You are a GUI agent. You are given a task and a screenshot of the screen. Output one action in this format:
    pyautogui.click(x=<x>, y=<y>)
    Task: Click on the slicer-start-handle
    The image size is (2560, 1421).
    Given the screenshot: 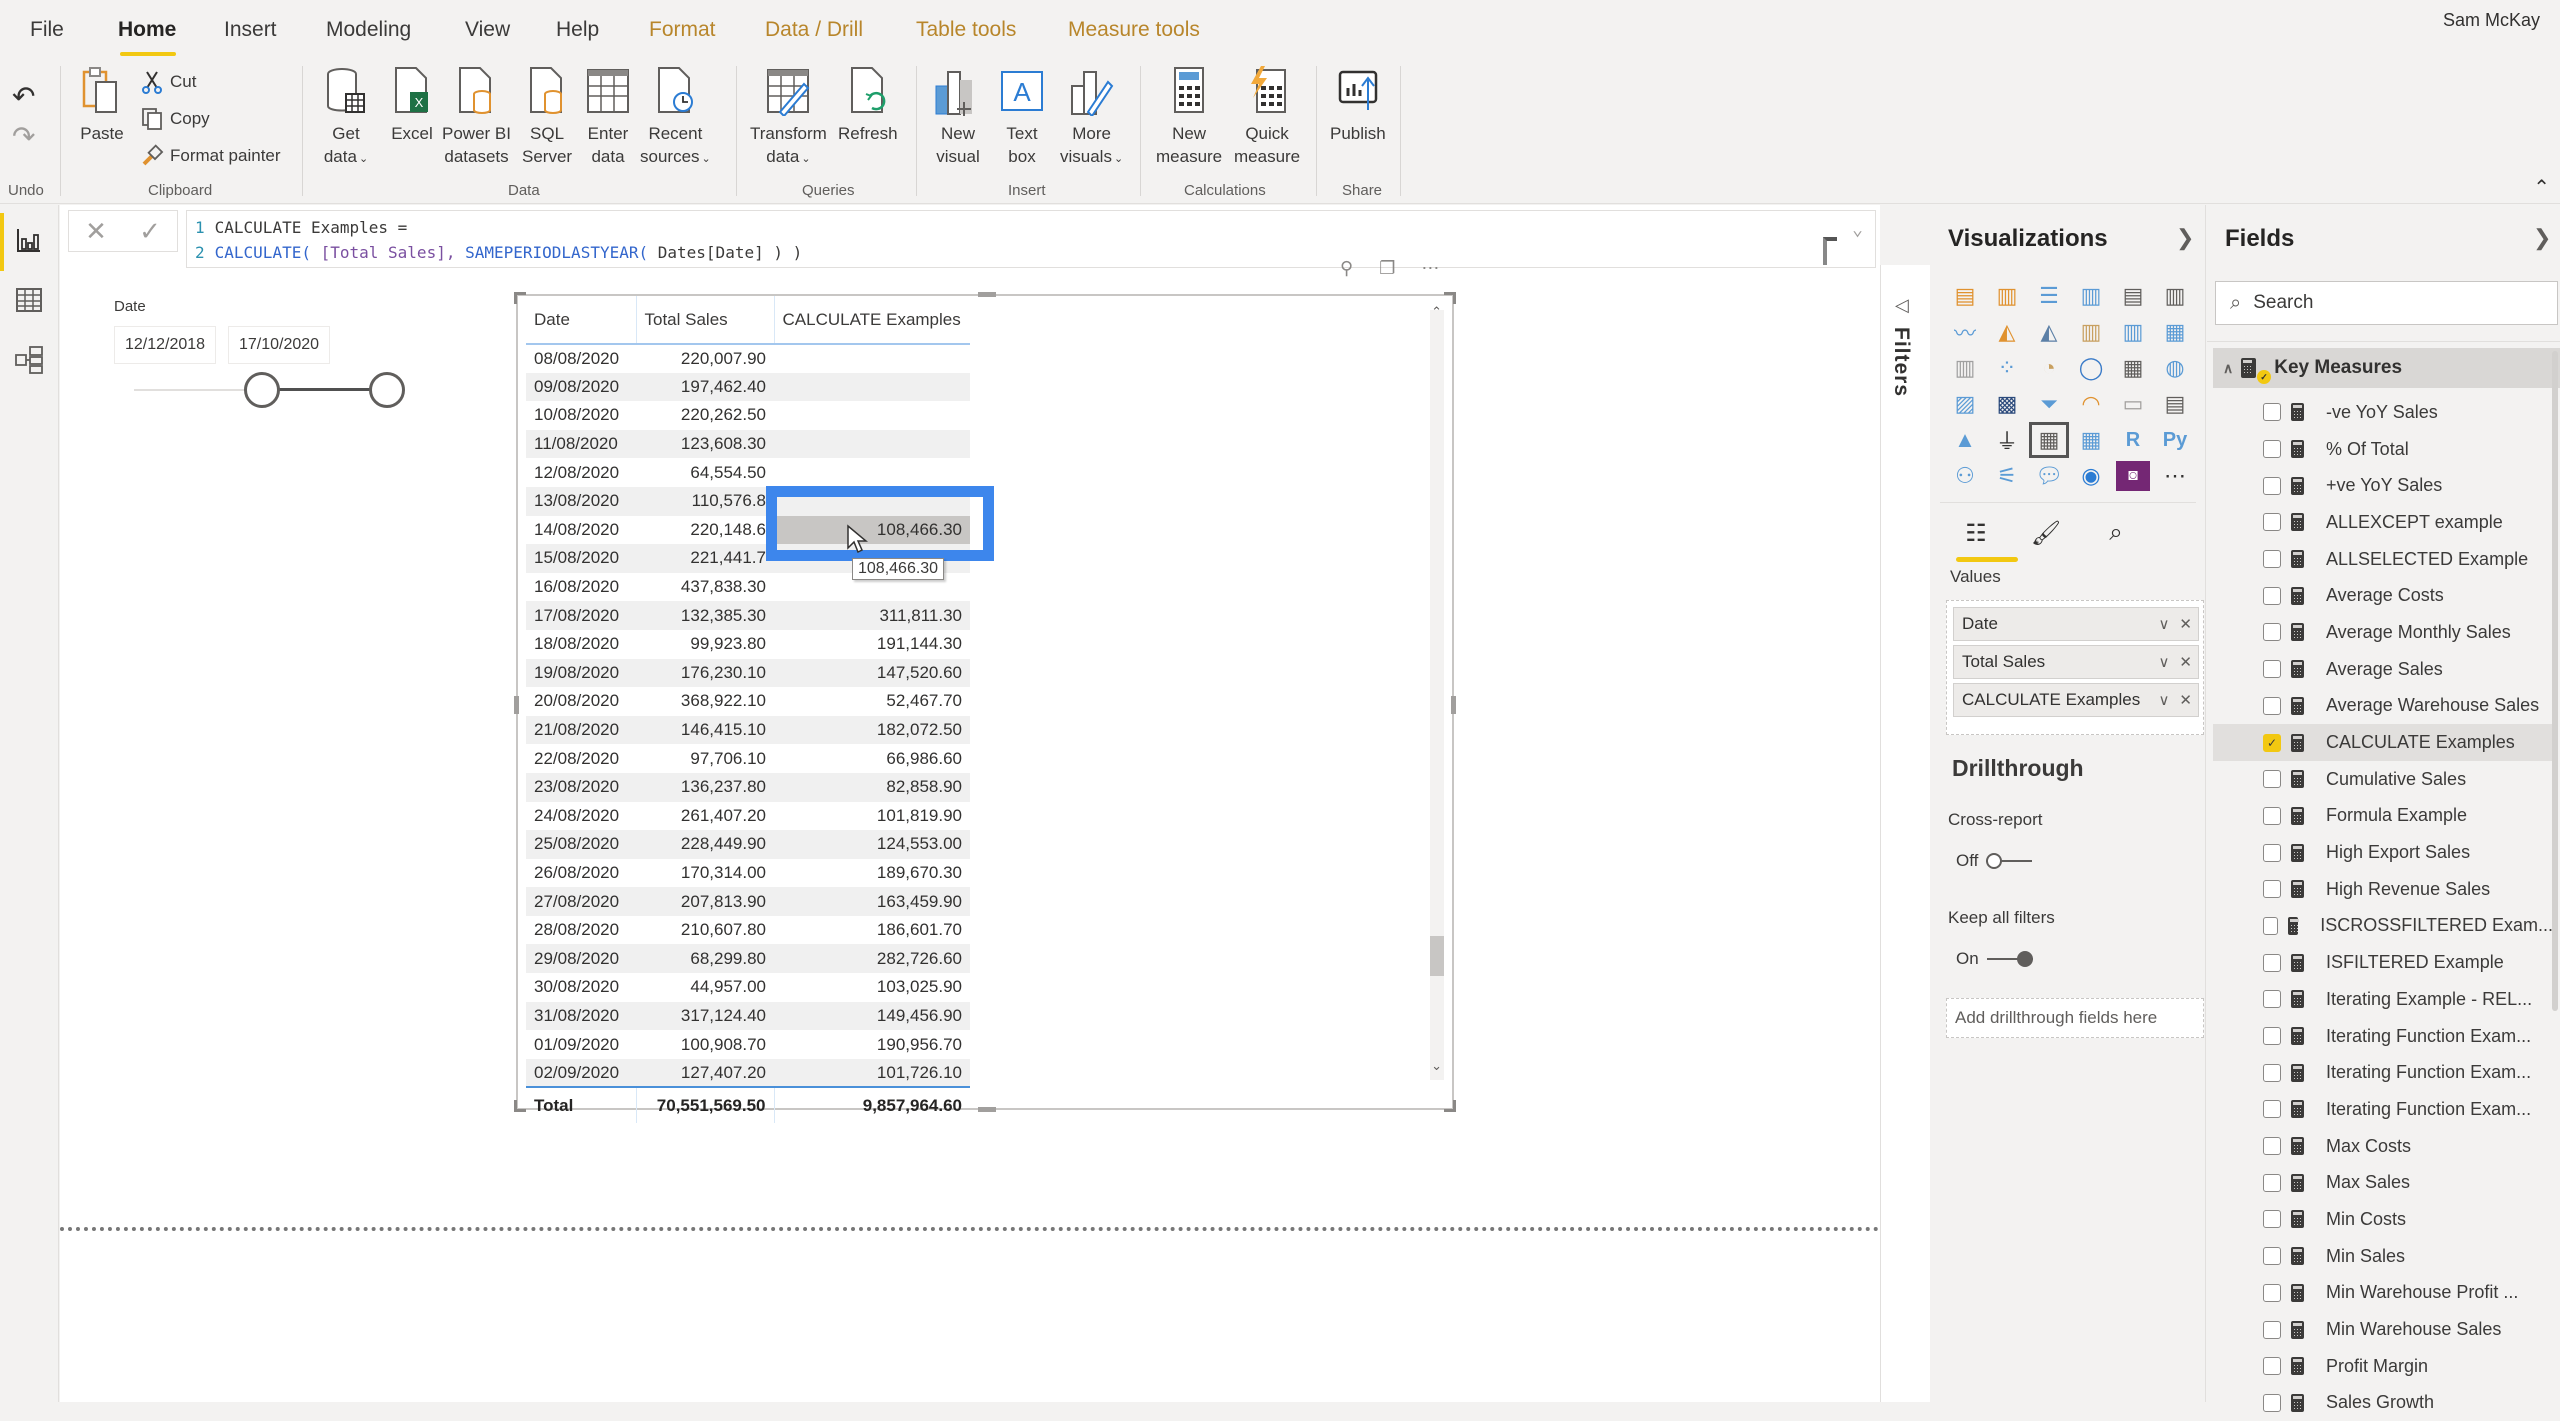 What is the action you would take?
    pyautogui.click(x=261, y=390)
    